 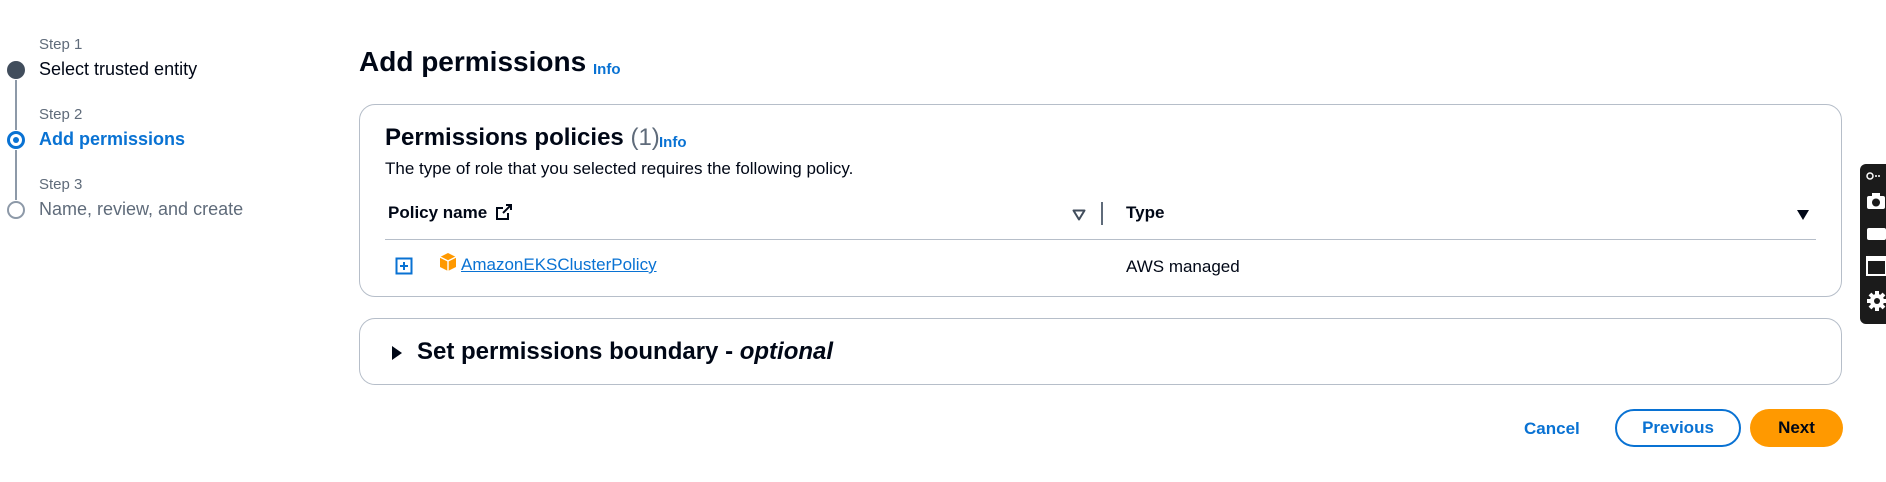 I want to click on step-3-number: Step 3, so click(x=61, y=184).